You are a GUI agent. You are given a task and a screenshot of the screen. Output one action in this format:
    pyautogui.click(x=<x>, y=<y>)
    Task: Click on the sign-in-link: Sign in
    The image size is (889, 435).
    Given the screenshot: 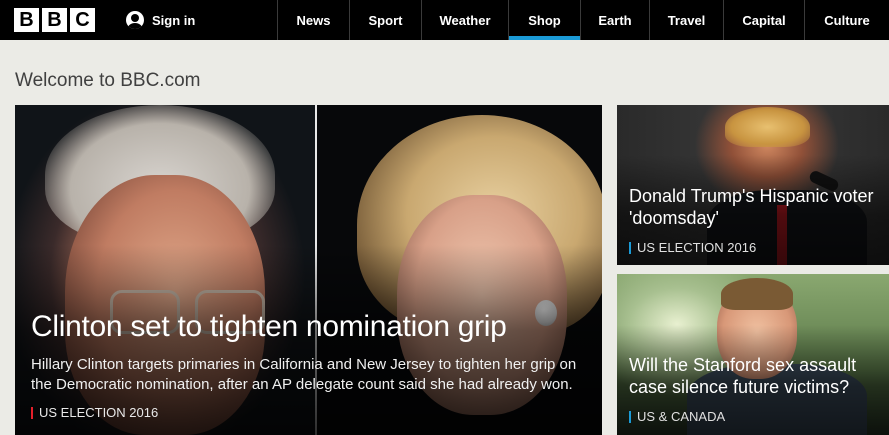 What is the action you would take?
    pyautogui.click(x=160, y=20)
    